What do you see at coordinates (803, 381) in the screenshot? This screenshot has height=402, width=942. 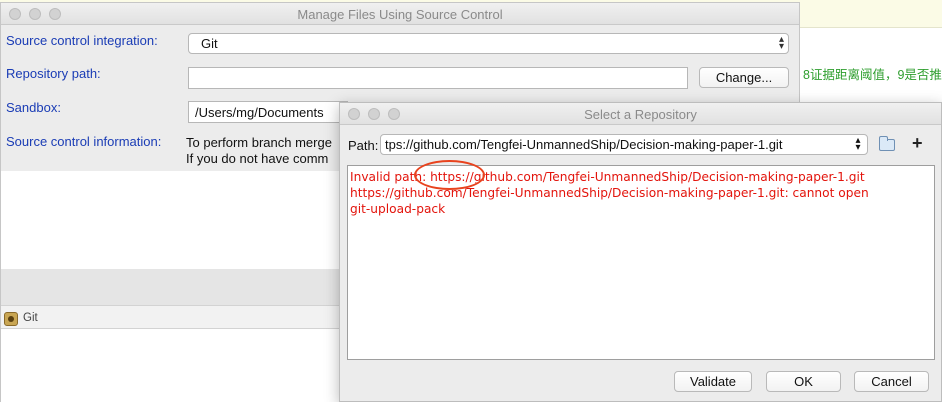 I see `ok-button: OK` at bounding box center [803, 381].